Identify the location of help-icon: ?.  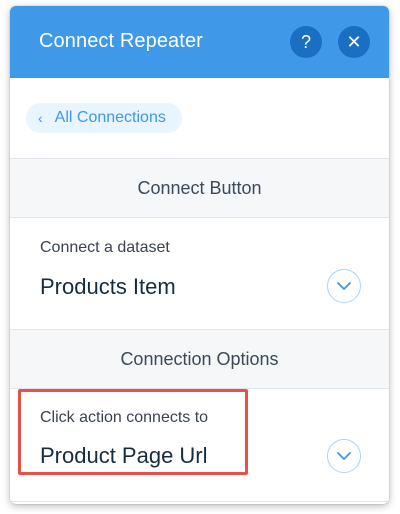
(305, 41).